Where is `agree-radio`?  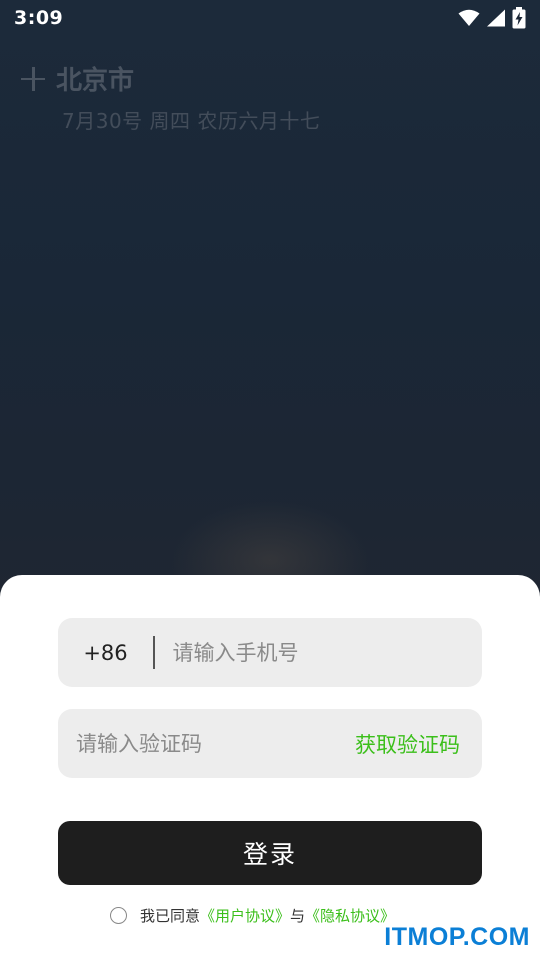 agree-radio is located at coordinates (118, 915).